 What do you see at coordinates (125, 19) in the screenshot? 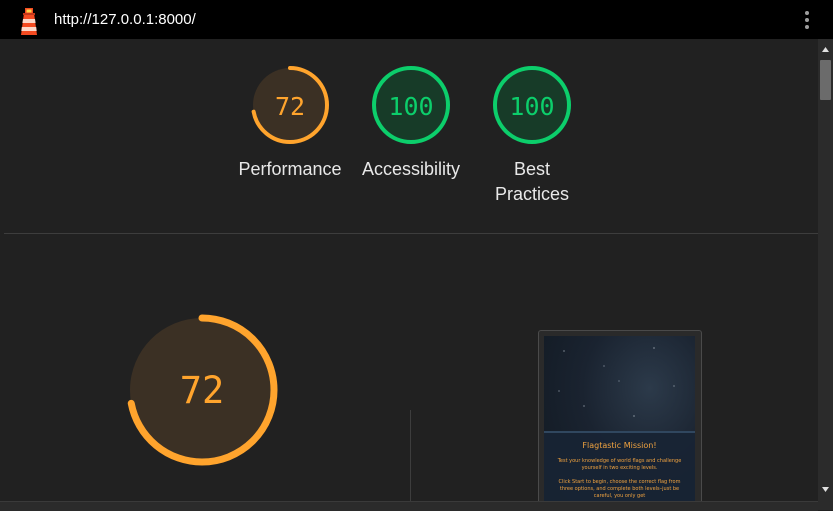
I see `address-url: http://127.0.0.1:8000/` at bounding box center [125, 19].